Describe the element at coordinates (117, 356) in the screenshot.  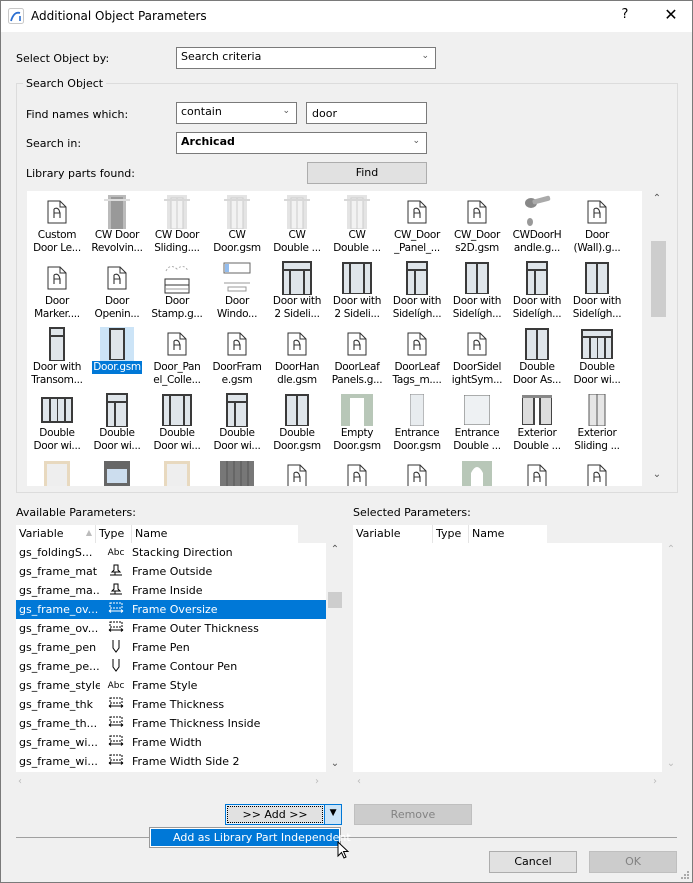
I see `library-part-item: Door.gsm` at that location.